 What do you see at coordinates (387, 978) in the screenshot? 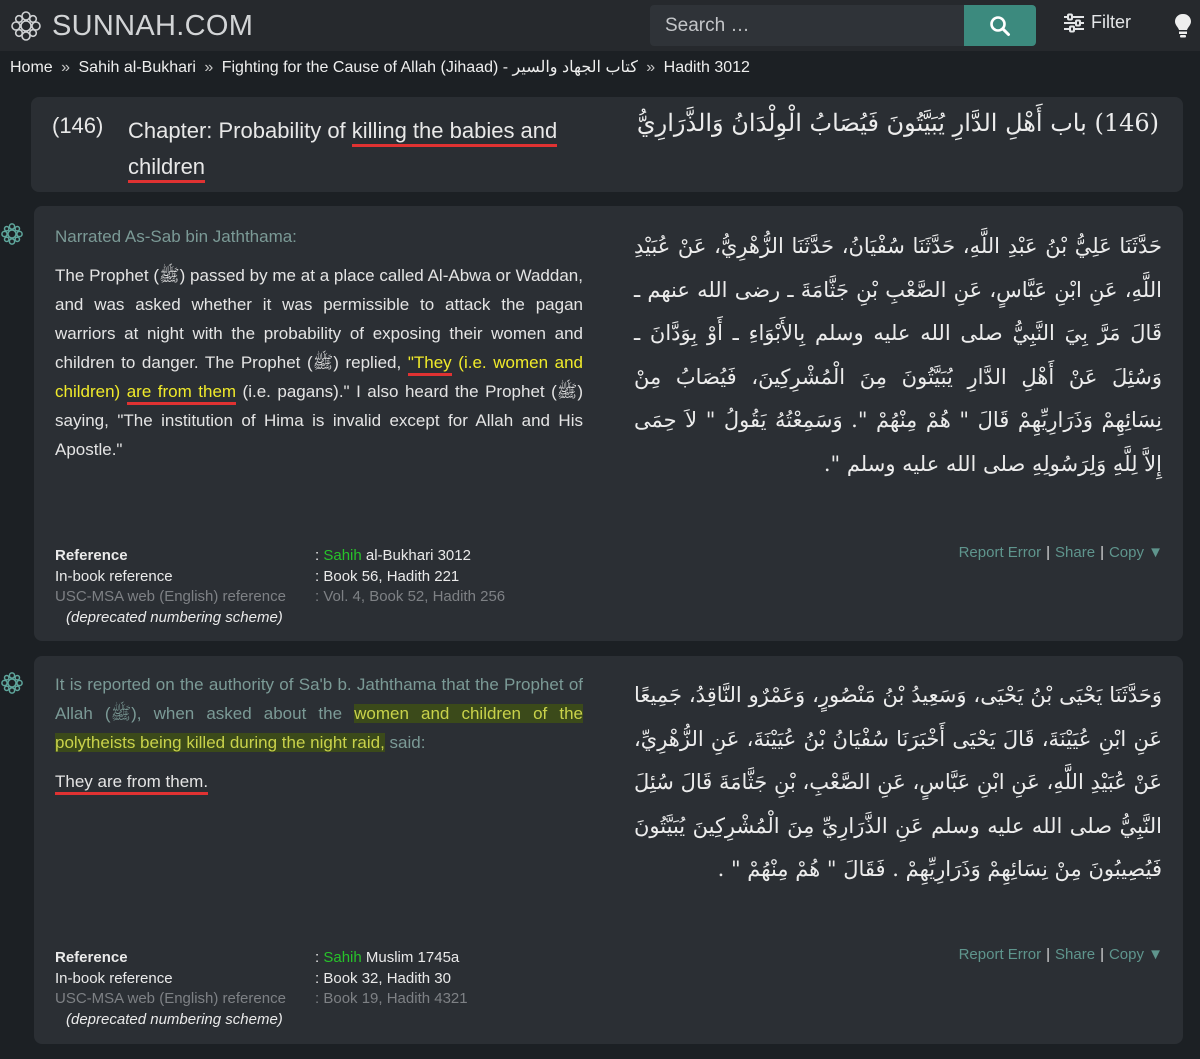
I see `inbook-reference-text: Book 32, Hadith 30` at bounding box center [387, 978].